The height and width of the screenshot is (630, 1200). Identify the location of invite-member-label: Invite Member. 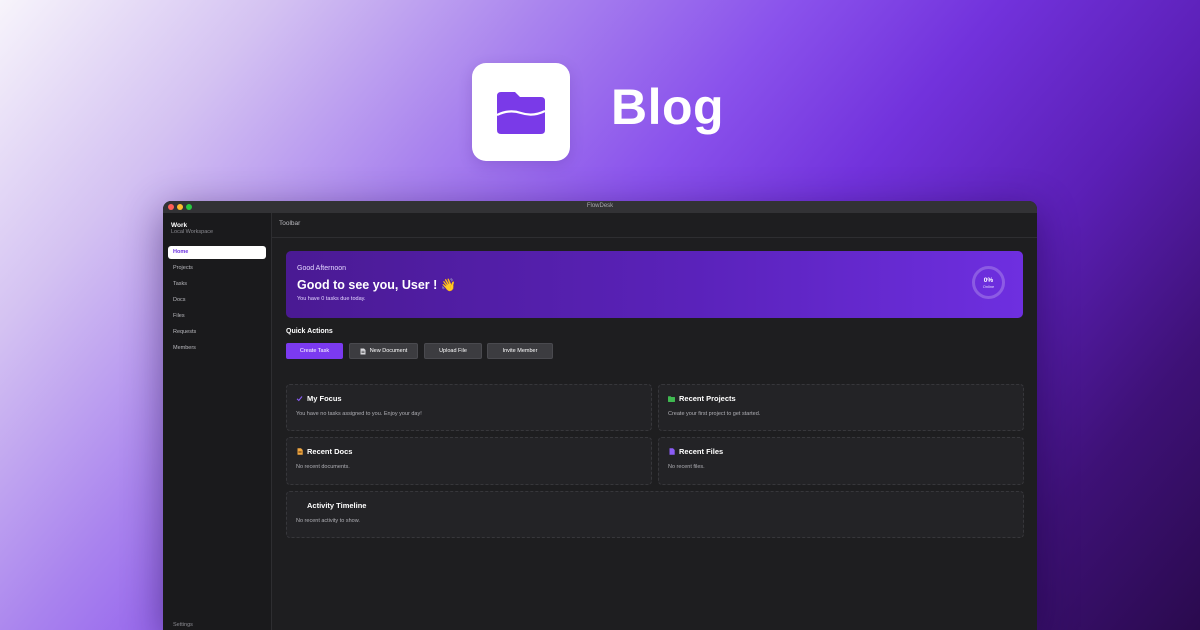
(520, 351).